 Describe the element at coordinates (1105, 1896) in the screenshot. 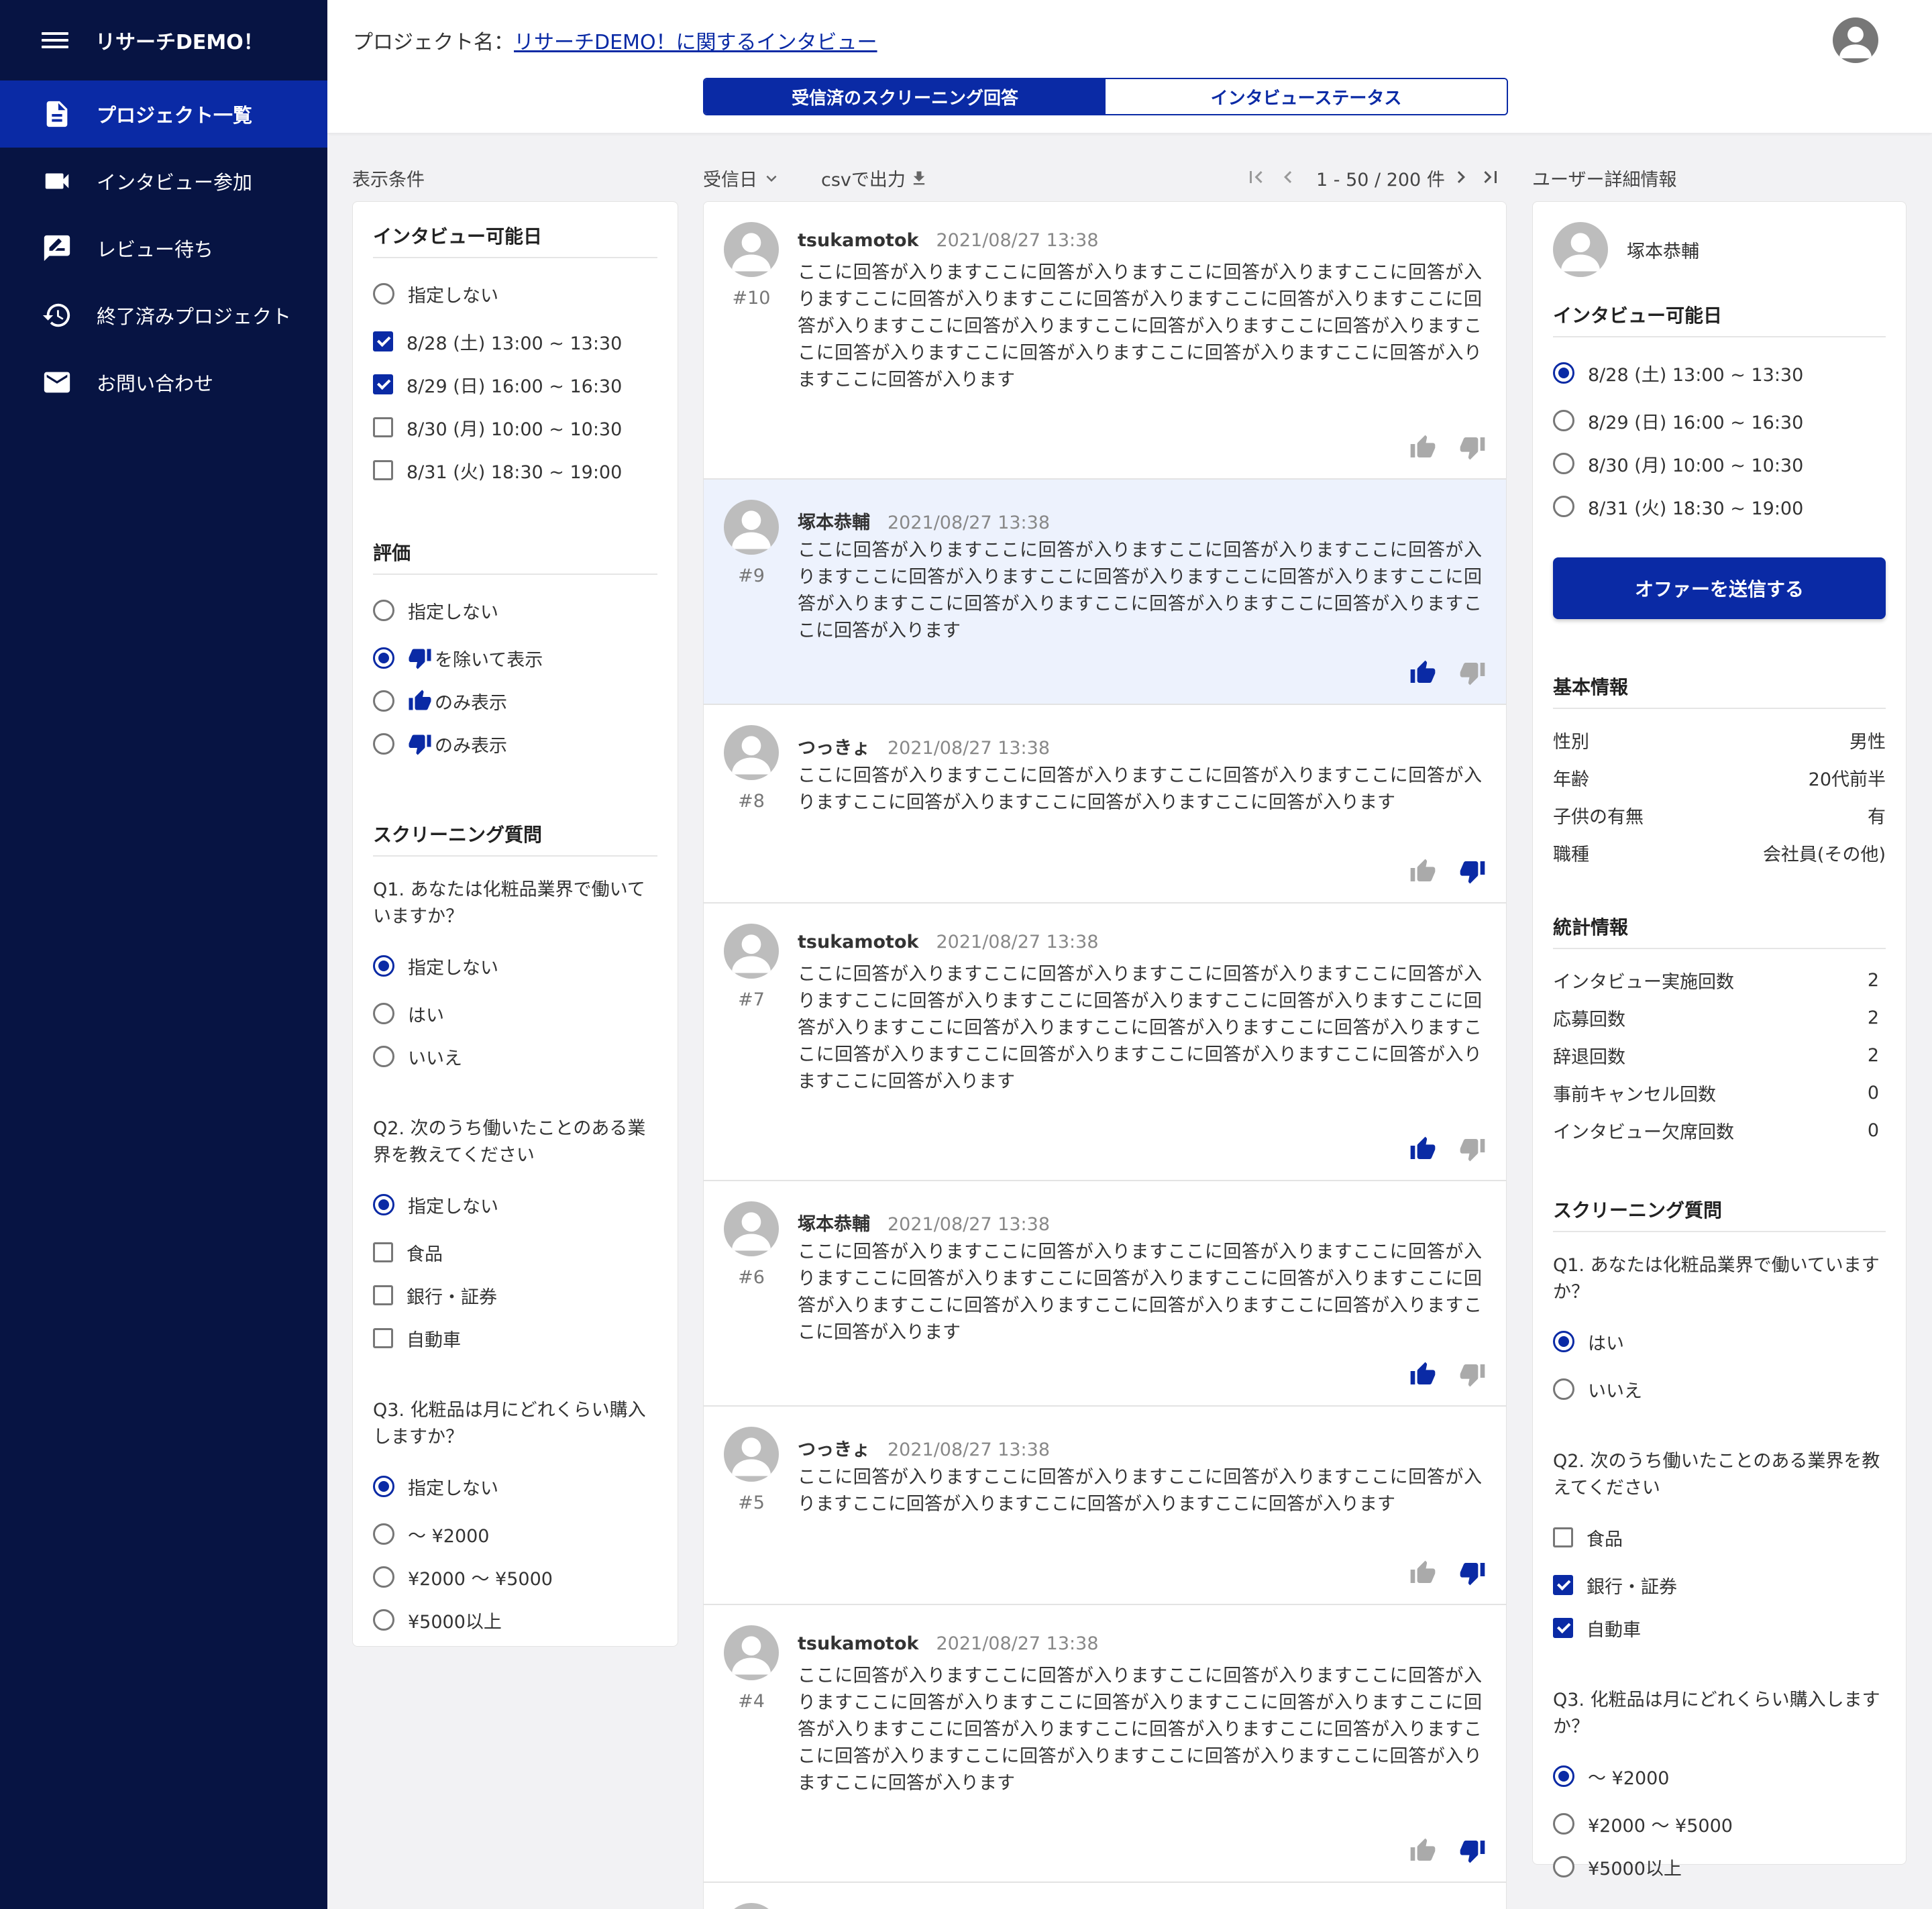

I see `response-item` at that location.